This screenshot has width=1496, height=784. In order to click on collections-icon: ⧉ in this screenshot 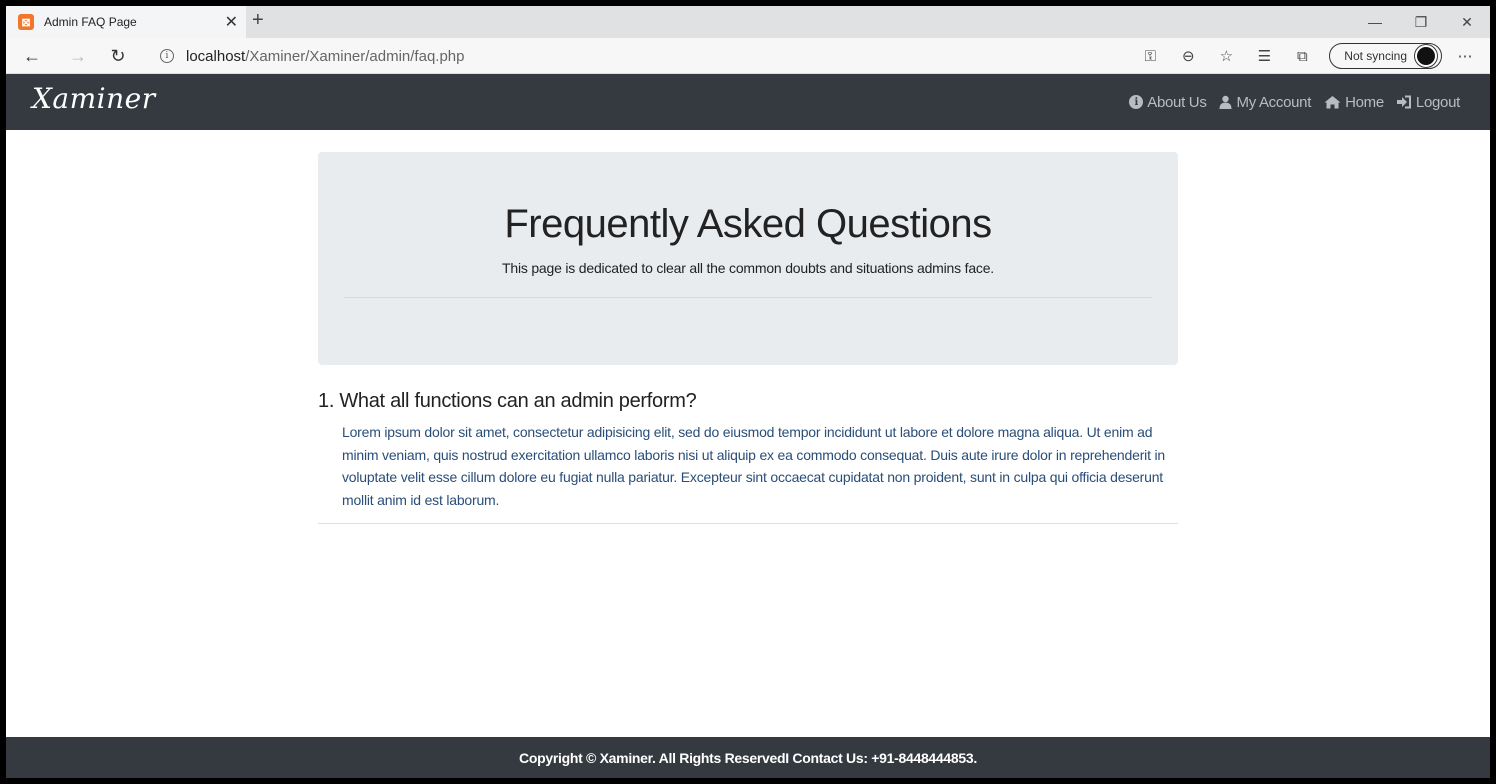, I will do `click(1302, 56)`.